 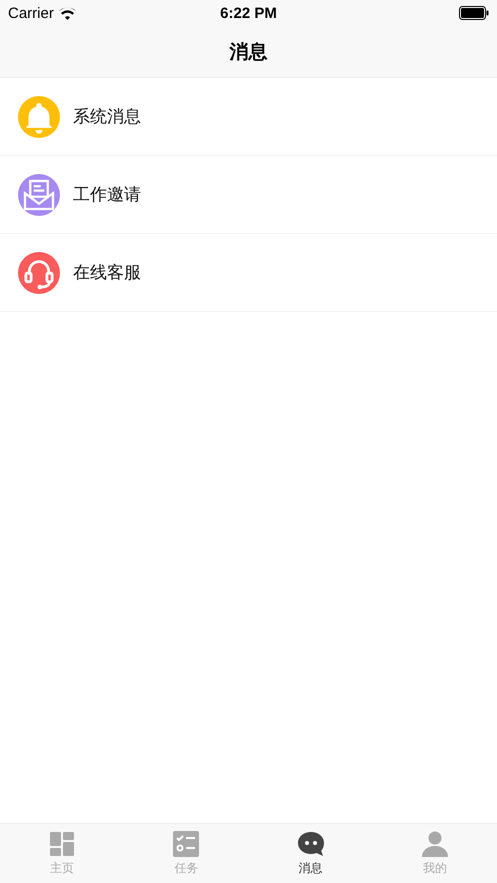 I want to click on battery-icon, so click(x=474, y=13).